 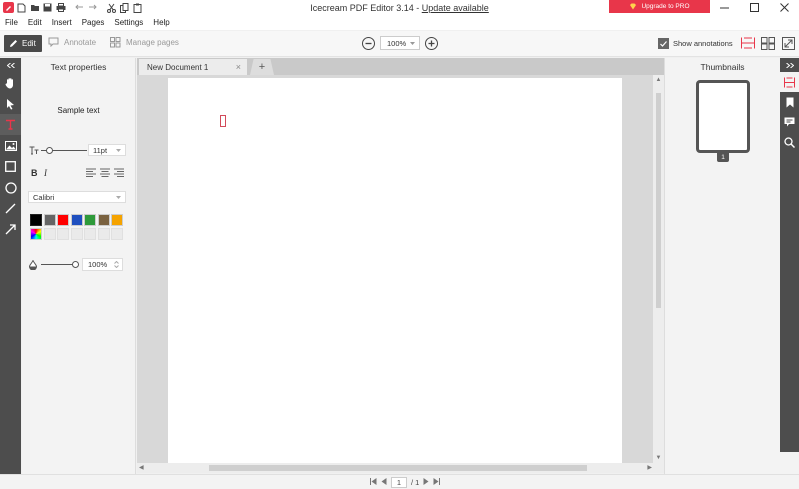 I want to click on copy-icon, so click(x=124, y=7).